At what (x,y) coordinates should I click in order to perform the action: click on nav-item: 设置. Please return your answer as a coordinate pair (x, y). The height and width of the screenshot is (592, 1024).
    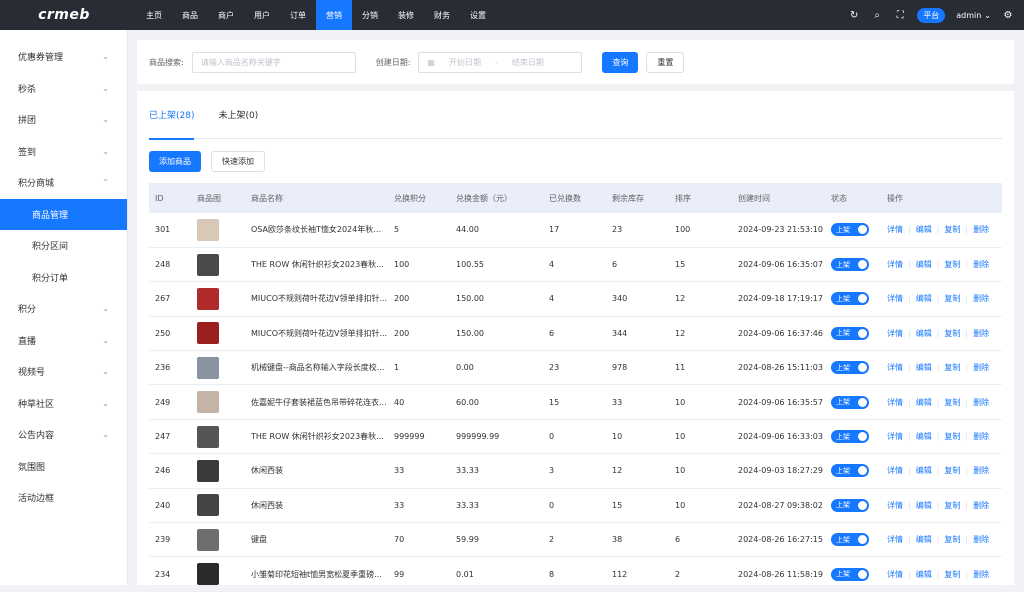
    Looking at the image, I should click on (478, 15).